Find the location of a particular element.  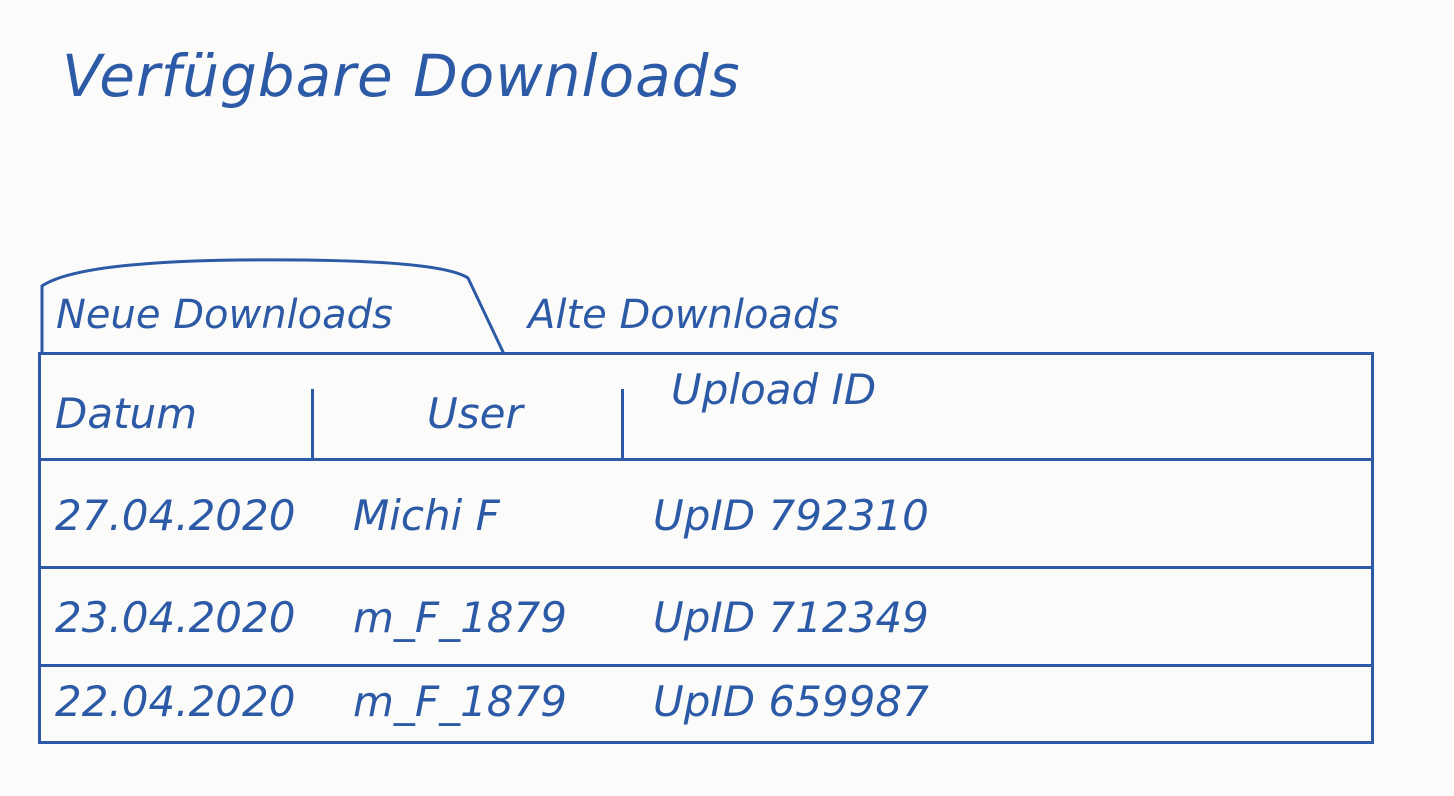

tab-bar: Neue Downloads Alte Downloads is located at coordinates (488, 306).